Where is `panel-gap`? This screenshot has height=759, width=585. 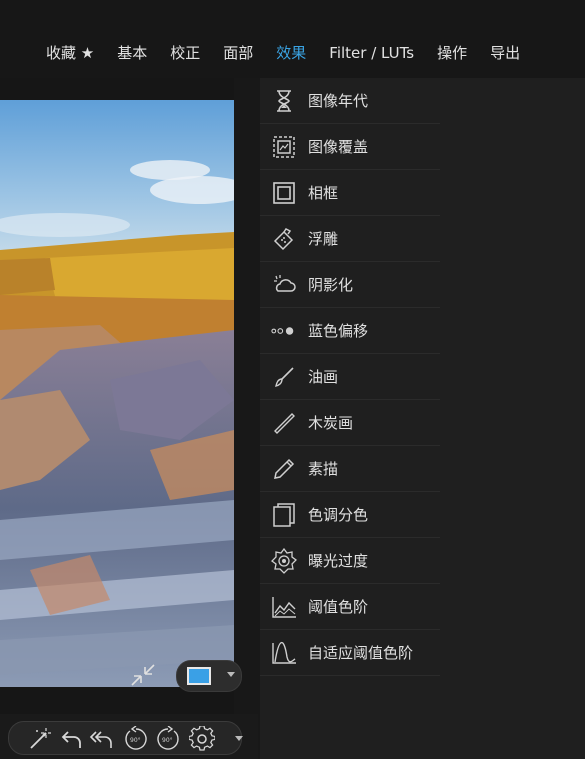 panel-gap is located at coordinates (247, 418).